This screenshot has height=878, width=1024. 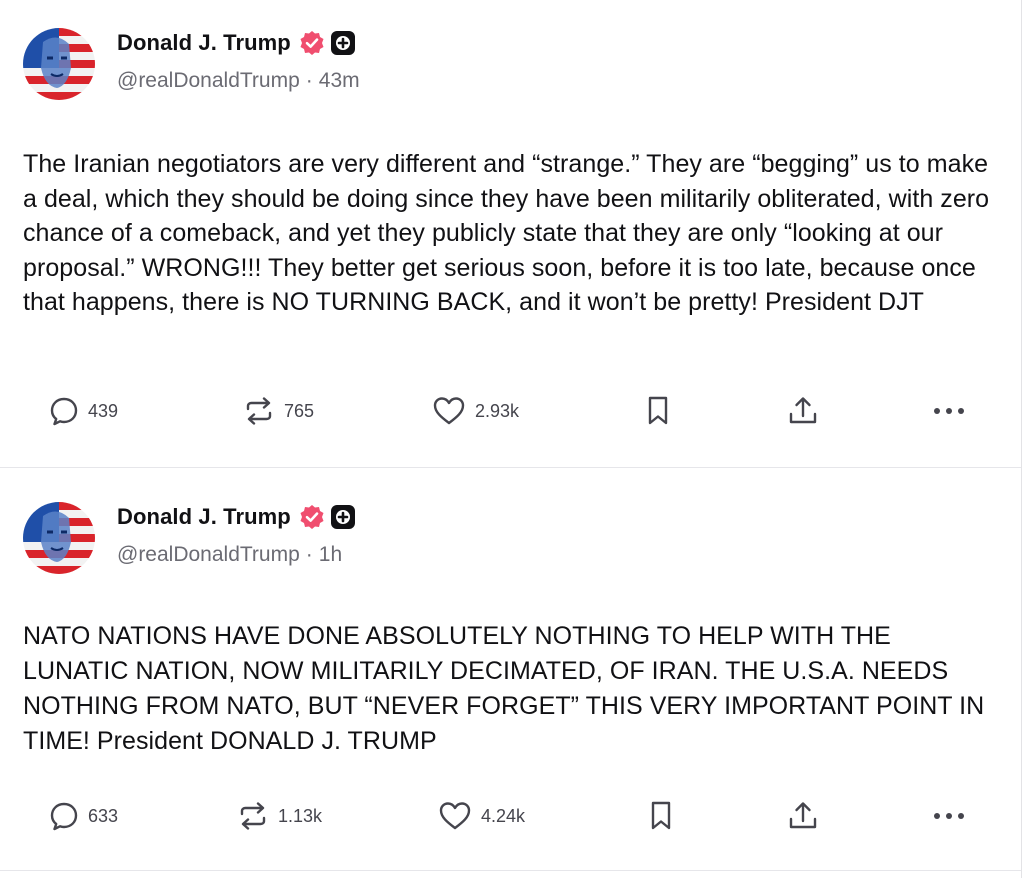 I want to click on repost-count: 765, so click(x=299, y=410).